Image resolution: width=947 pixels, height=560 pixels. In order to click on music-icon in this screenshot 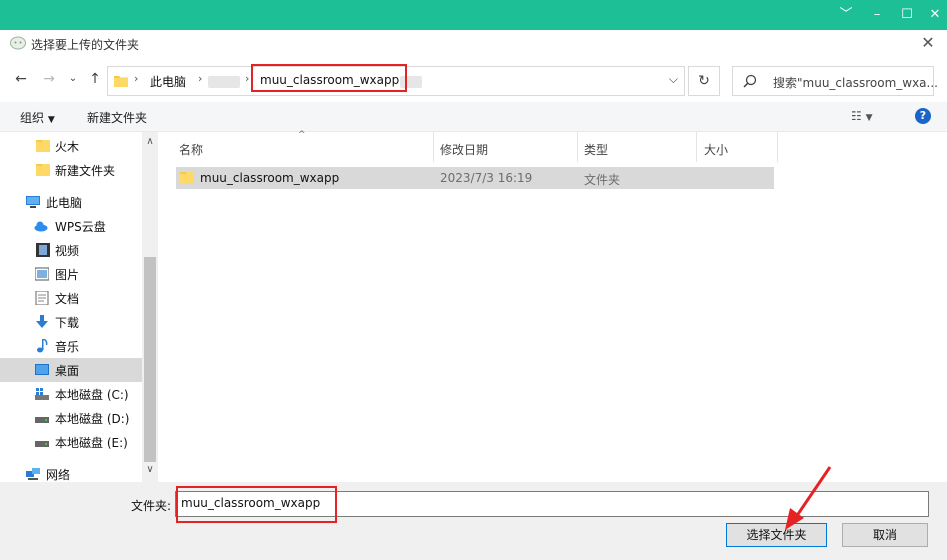, I will do `click(42, 346)`.